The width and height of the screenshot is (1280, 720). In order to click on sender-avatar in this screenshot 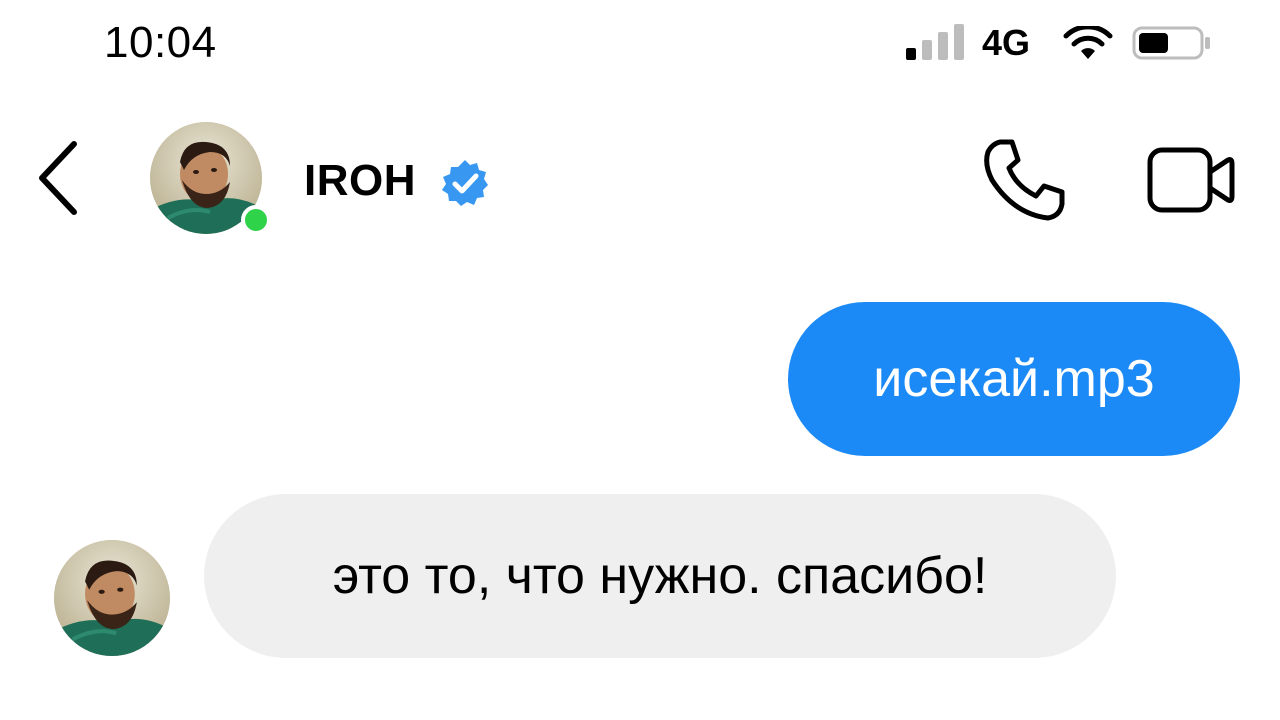, I will do `click(112, 598)`.